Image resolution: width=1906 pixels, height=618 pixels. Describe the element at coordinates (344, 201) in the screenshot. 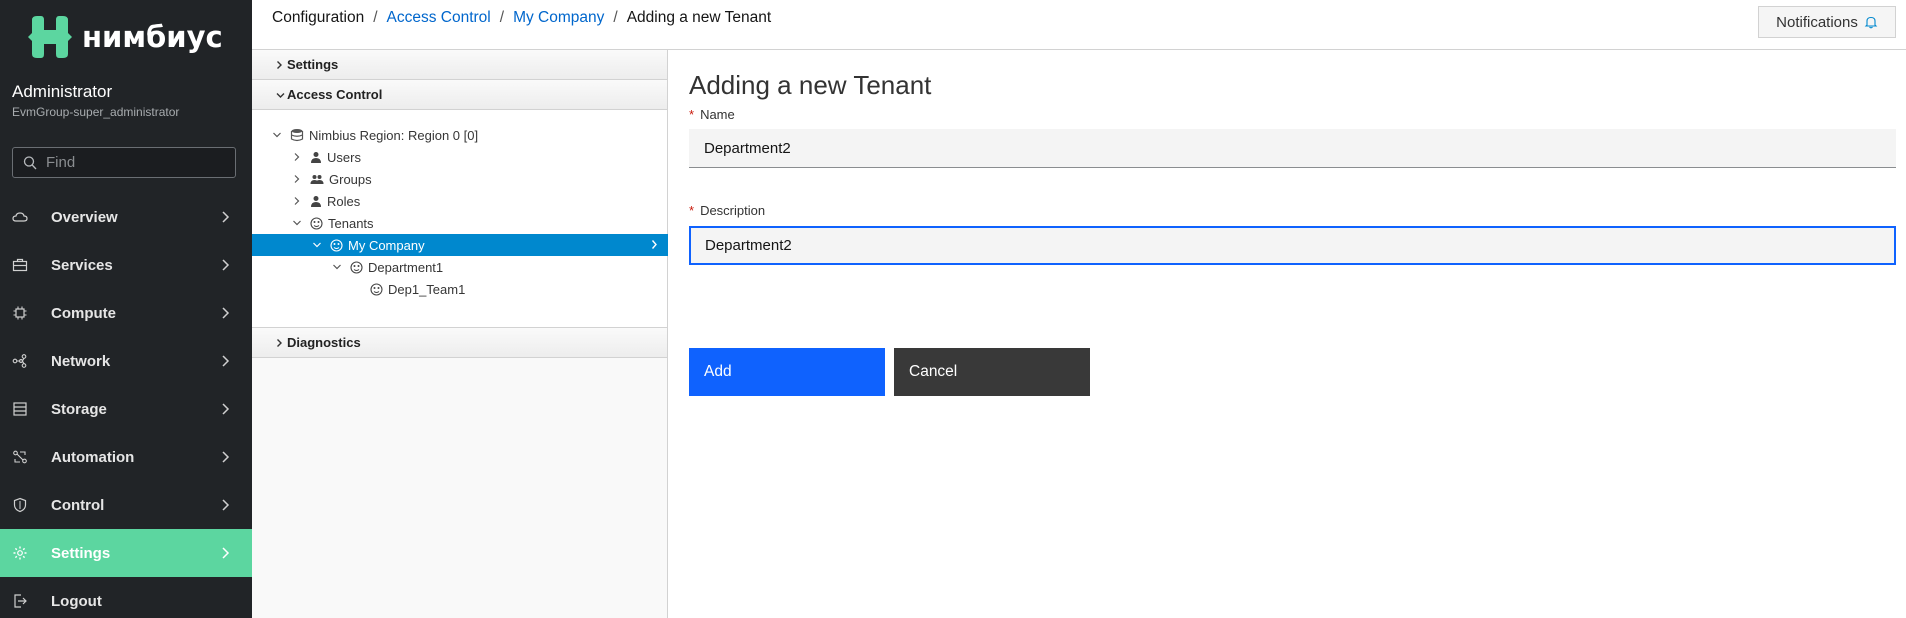

I see `tree-label: Roles` at that location.